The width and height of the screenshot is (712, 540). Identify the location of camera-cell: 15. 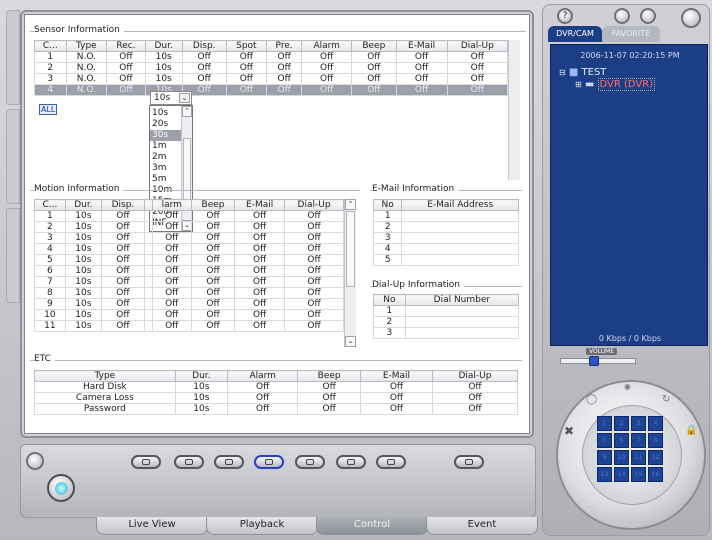
(638, 474).